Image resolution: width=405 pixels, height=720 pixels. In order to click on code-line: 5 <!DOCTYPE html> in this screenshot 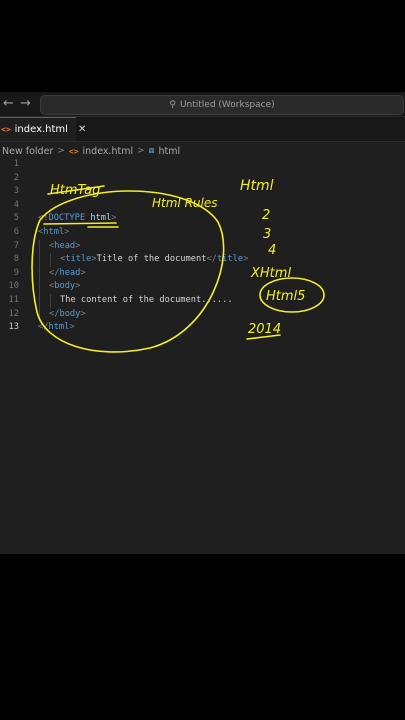, I will do `click(202, 219)`.